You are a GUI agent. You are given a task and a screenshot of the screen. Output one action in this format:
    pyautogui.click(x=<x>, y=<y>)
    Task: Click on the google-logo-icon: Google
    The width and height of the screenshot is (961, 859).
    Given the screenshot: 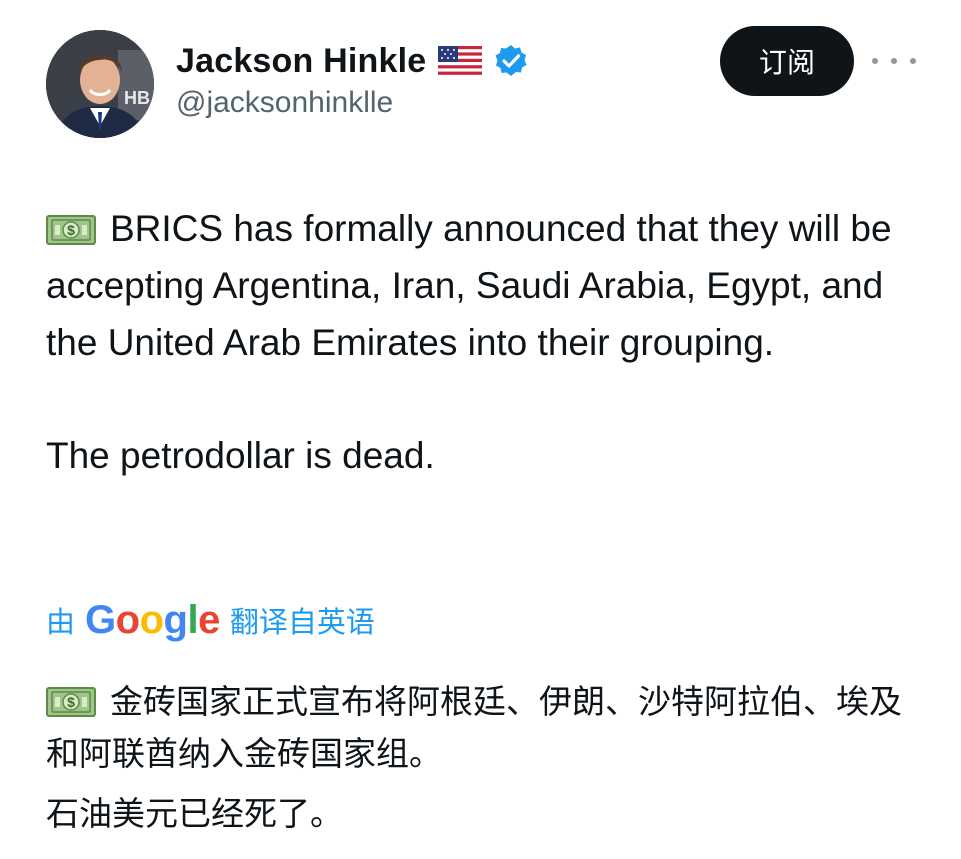 What is the action you would take?
    pyautogui.click(x=152, y=620)
    